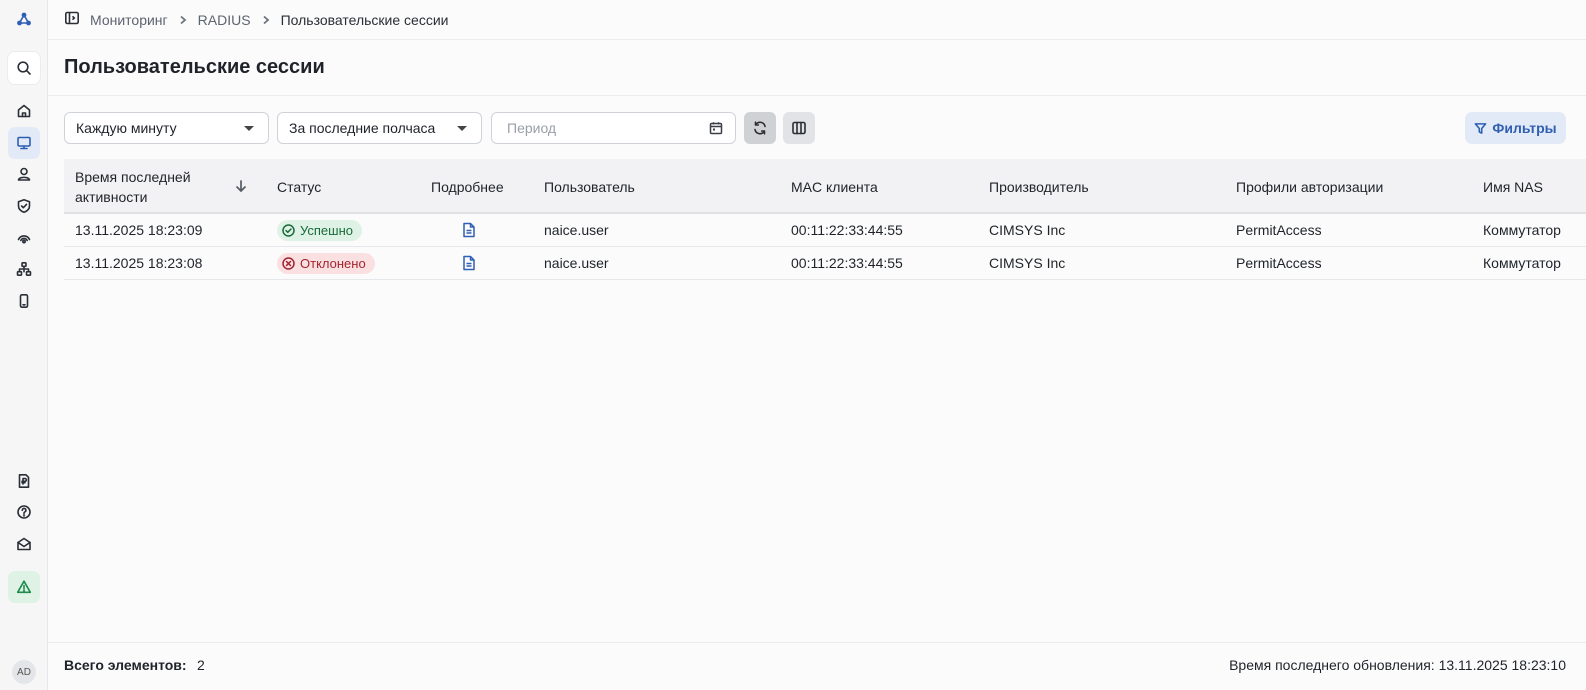 The height and width of the screenshot is (690, 1586). What do you see at coordinates (288, 263) in the screenshot?
I see `x-circle-icon` at bounding box center [288, 263].